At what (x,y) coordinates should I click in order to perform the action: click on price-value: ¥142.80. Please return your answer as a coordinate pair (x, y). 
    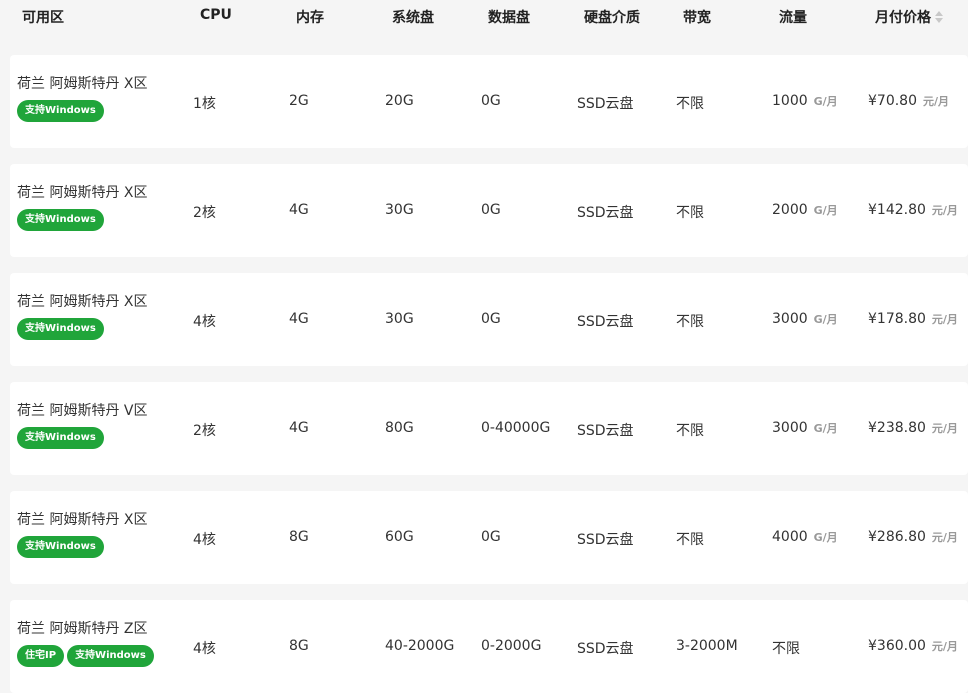
    Looking at the image, I should click on (897, 210).